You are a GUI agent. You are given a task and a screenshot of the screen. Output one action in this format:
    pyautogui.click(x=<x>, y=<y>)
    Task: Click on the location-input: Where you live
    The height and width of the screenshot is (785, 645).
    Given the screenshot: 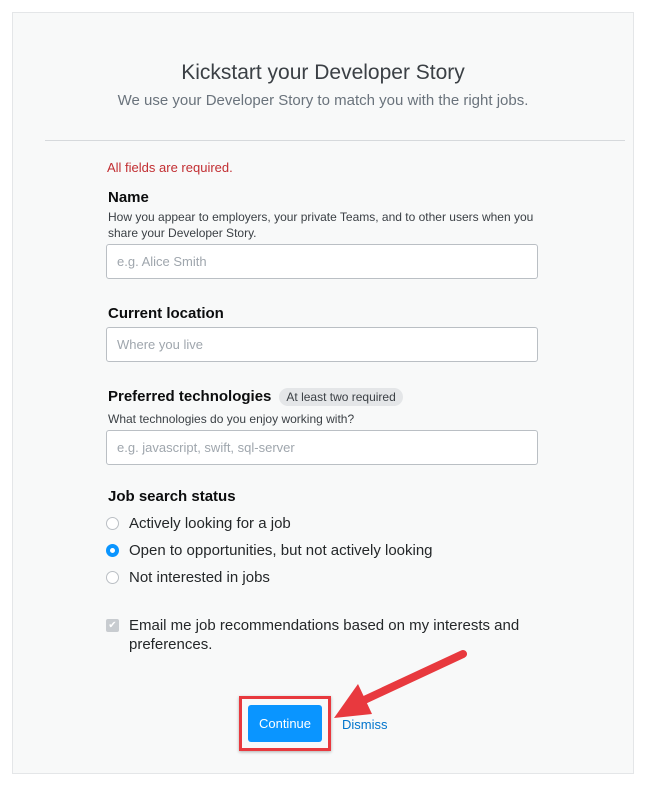 What is the action you would take?
    pyautogui.click(x=322, y=344)
    